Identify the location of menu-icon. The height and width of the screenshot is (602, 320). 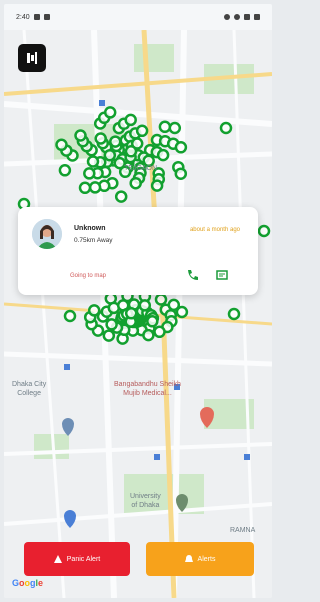
(32, 58).